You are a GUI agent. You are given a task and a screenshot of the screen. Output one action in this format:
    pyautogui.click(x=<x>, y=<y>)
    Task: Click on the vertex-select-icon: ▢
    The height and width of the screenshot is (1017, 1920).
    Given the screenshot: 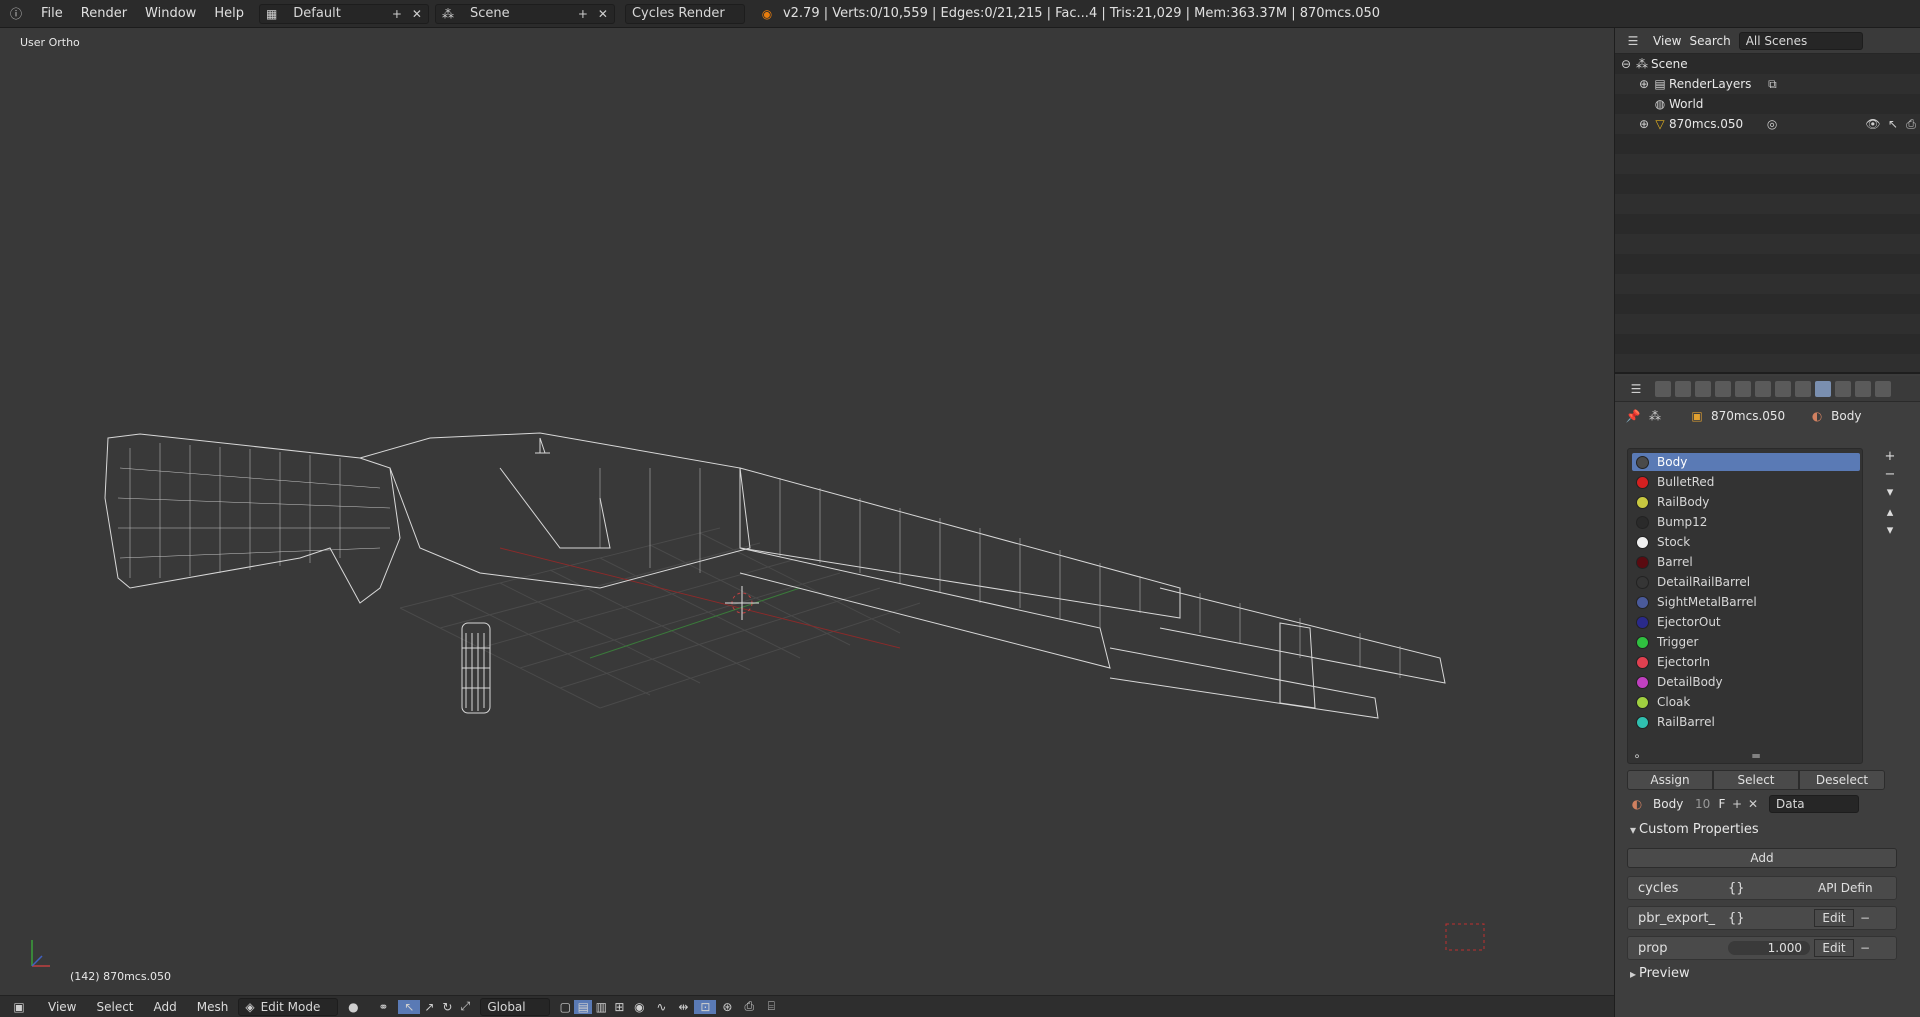 What is the action you would take?
    pyautogui.click(x=565, y=1007)
    